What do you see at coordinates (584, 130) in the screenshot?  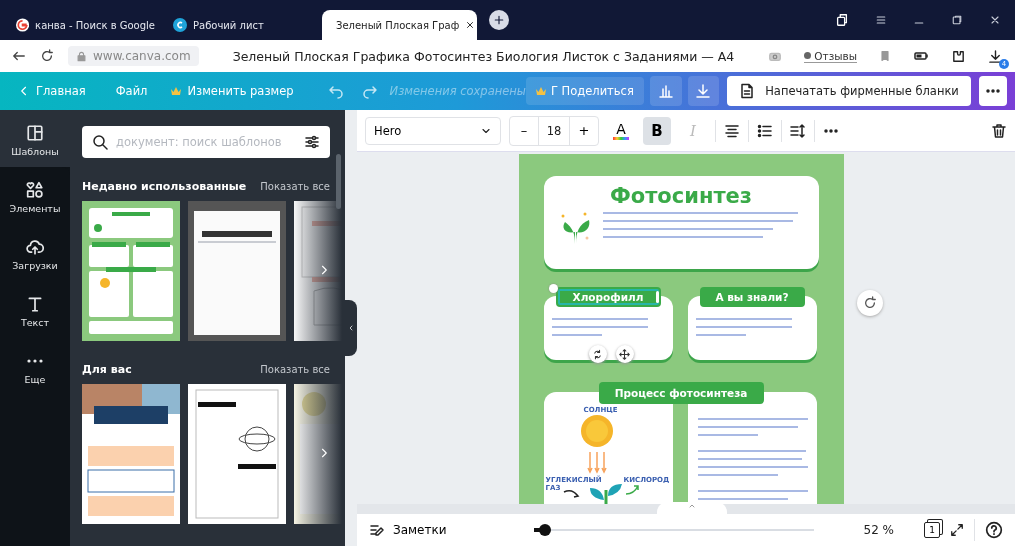 I see `increase-size-button: +` at bounding box center [584, 130].